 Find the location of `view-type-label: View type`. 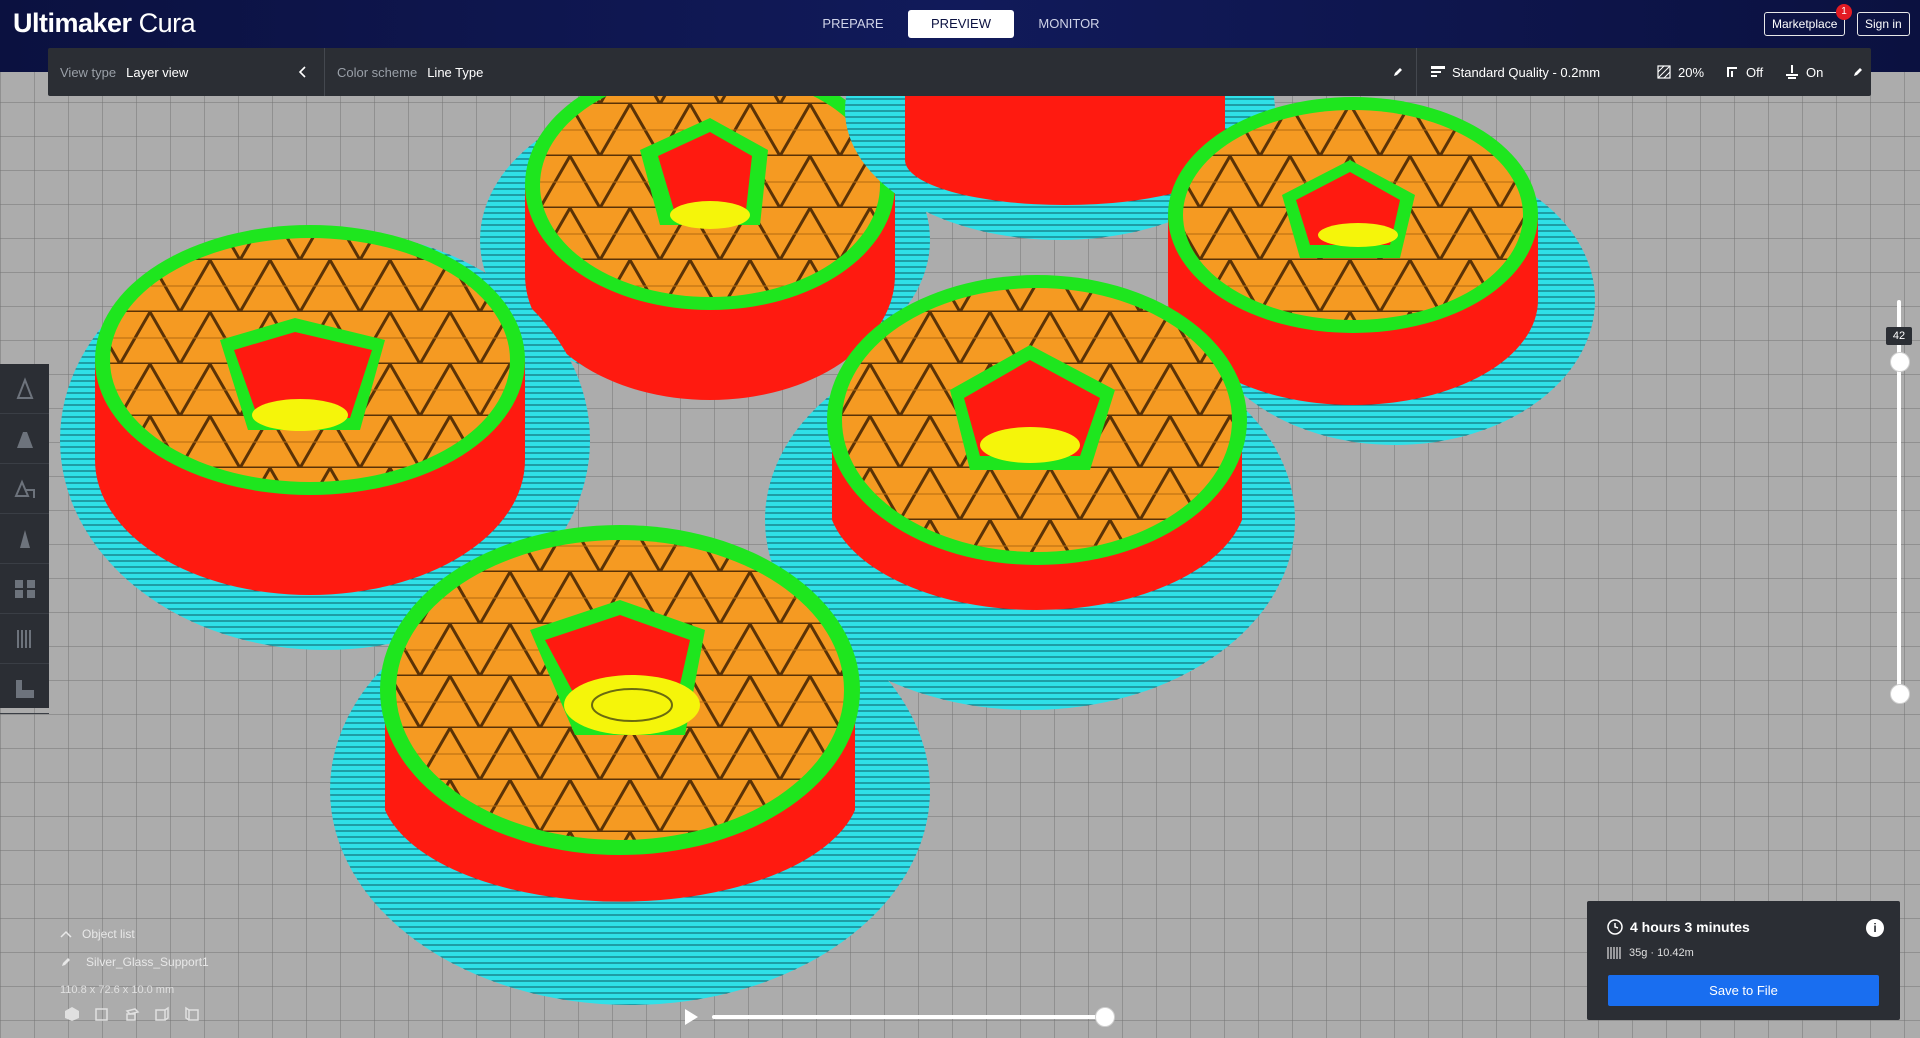

view-type-label: View type is located at coordinates (88, 72).